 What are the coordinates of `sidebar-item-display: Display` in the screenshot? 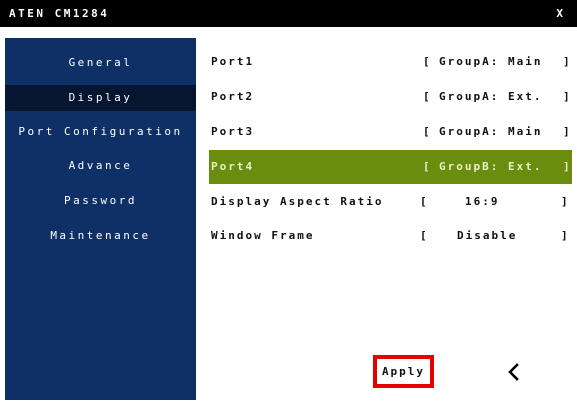 It's located at (100, 98).